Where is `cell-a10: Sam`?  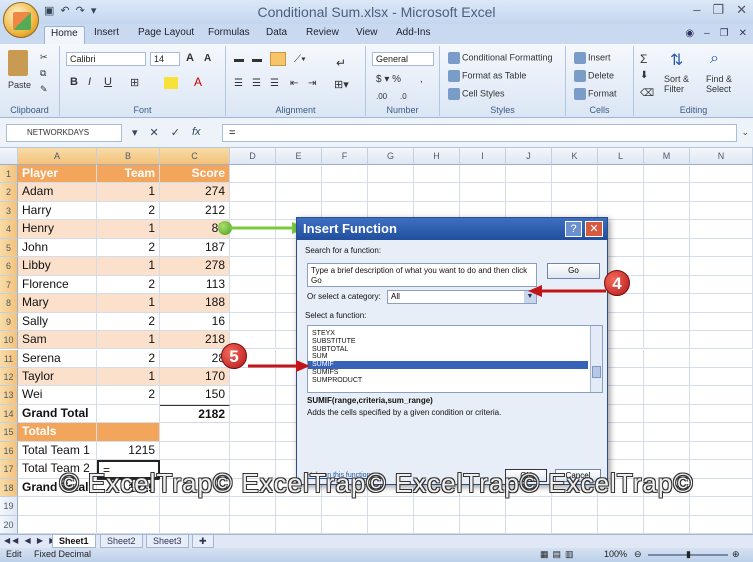 cell-a10: Sam is located at coordinates (57, 340).